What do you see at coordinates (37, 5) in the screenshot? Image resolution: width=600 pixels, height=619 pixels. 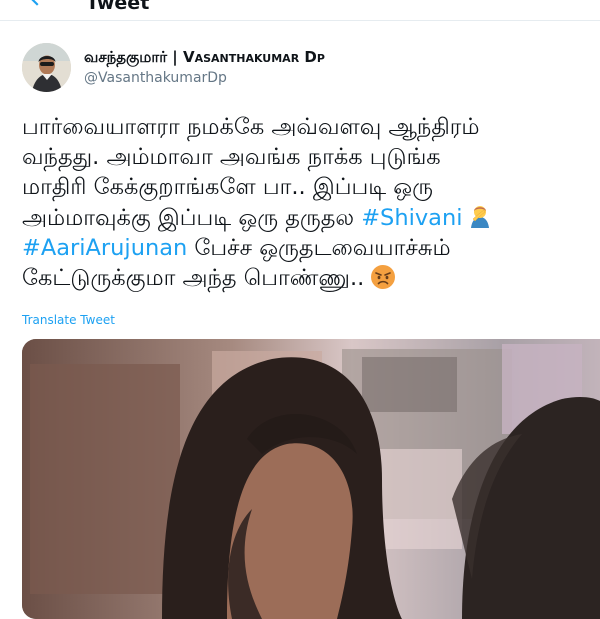 I see `back-arrow-icon` at bounding box center [37, 5].